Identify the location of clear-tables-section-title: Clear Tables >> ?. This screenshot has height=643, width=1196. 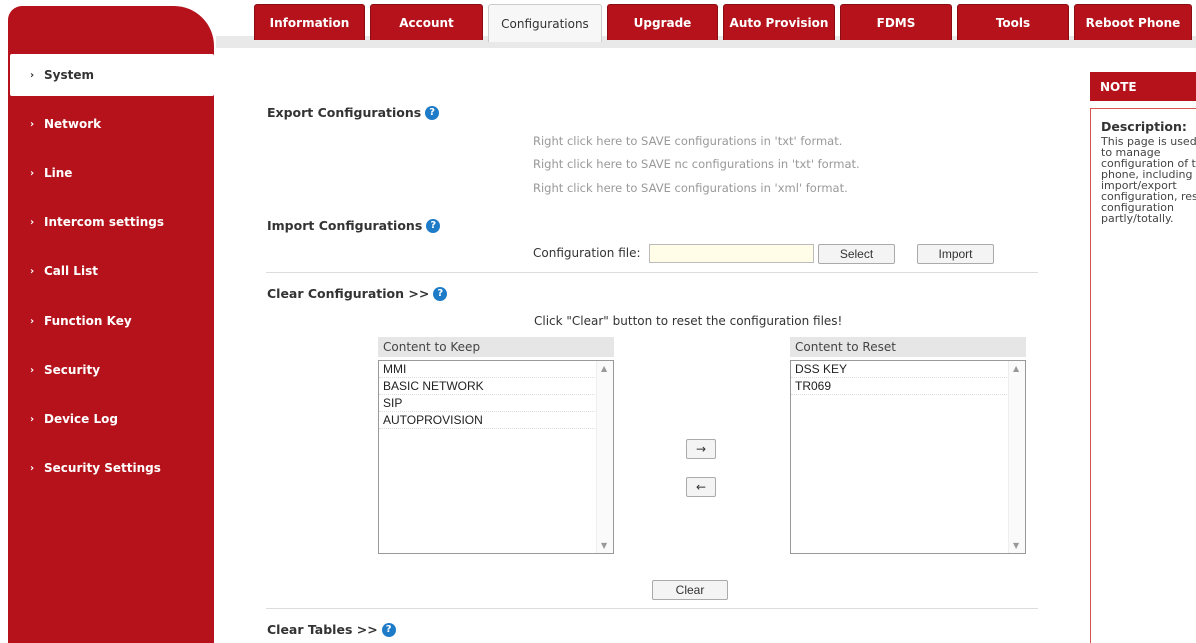
(331, 629).